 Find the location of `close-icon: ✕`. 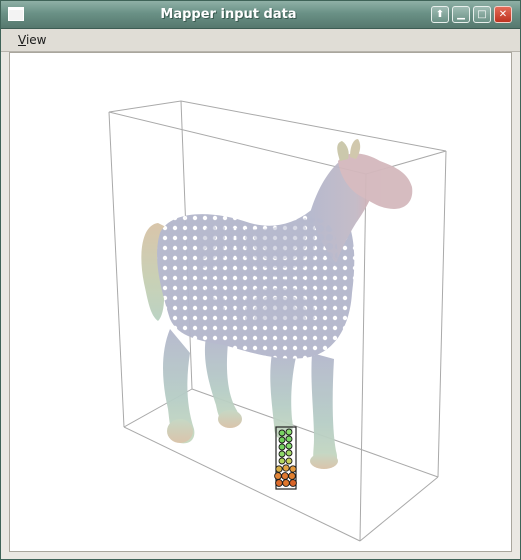

close-icon: ✕ is located at coordinates (503, 14).